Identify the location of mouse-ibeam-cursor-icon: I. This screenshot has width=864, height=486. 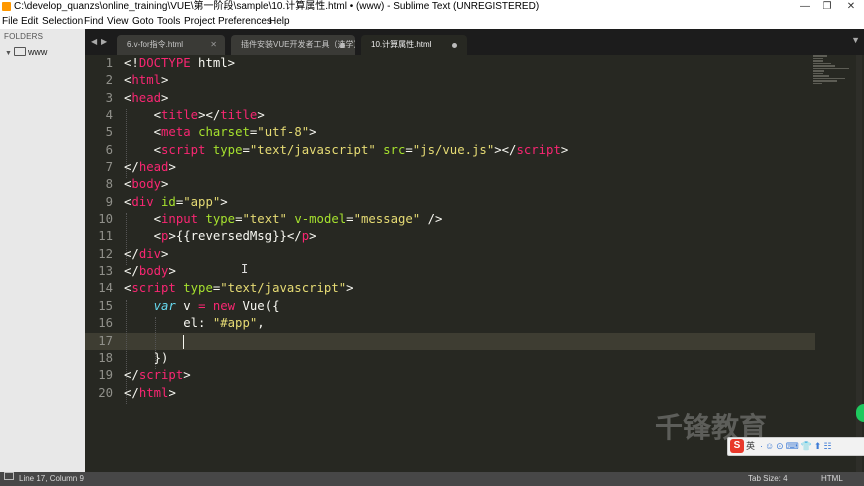
(245, 269).